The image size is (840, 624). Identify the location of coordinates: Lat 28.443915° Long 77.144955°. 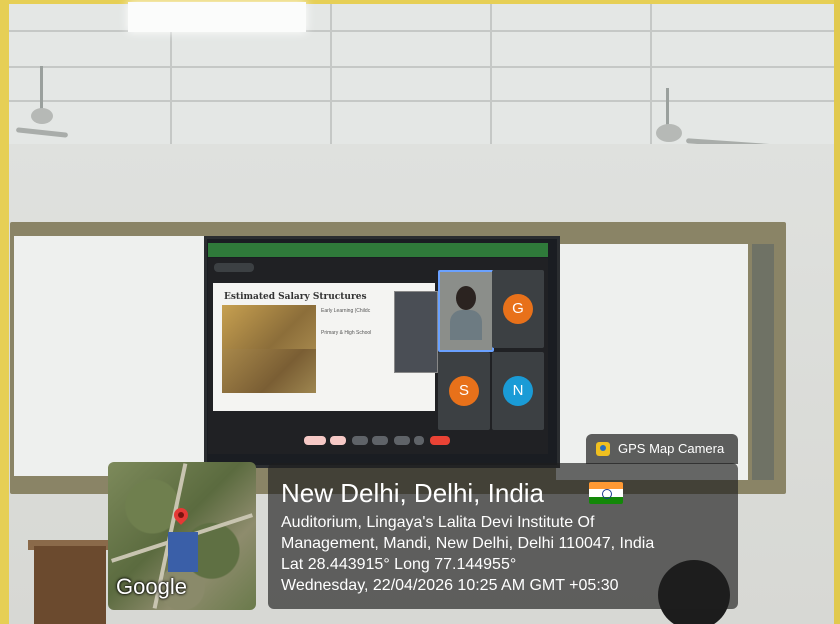
(399, 564).